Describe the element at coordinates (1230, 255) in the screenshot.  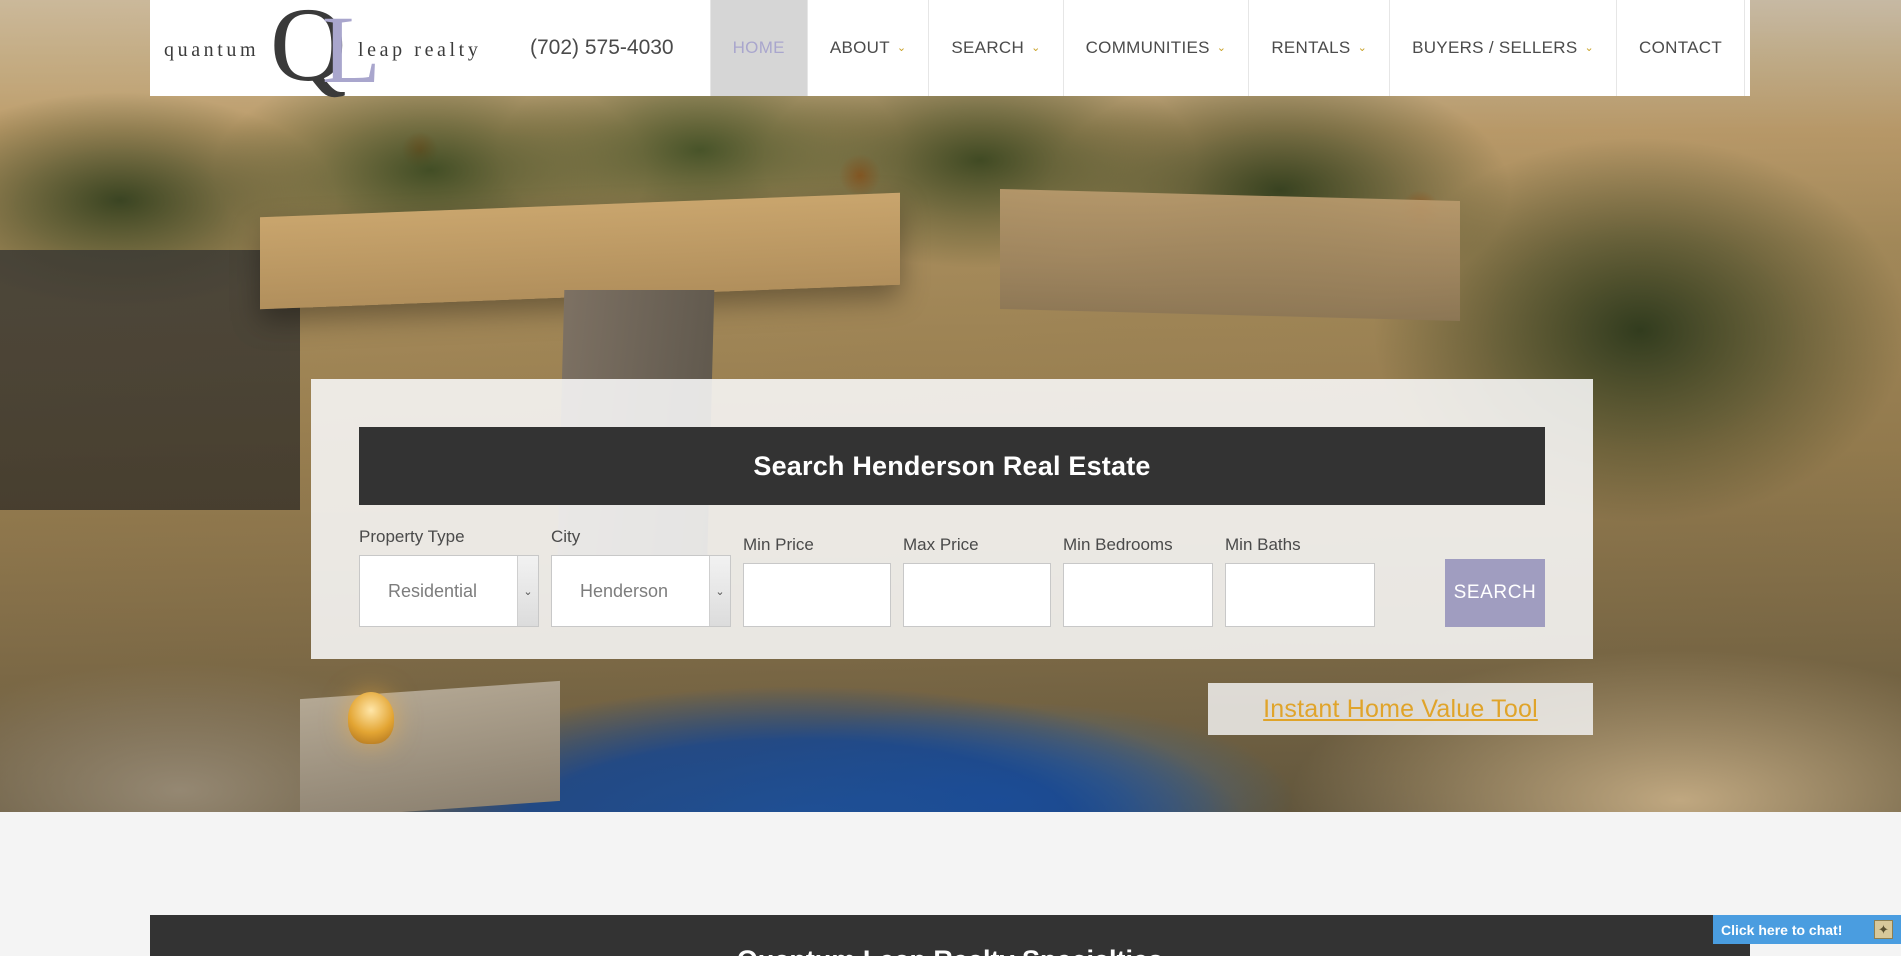
I see `hero-shape-right-wall` at that location.